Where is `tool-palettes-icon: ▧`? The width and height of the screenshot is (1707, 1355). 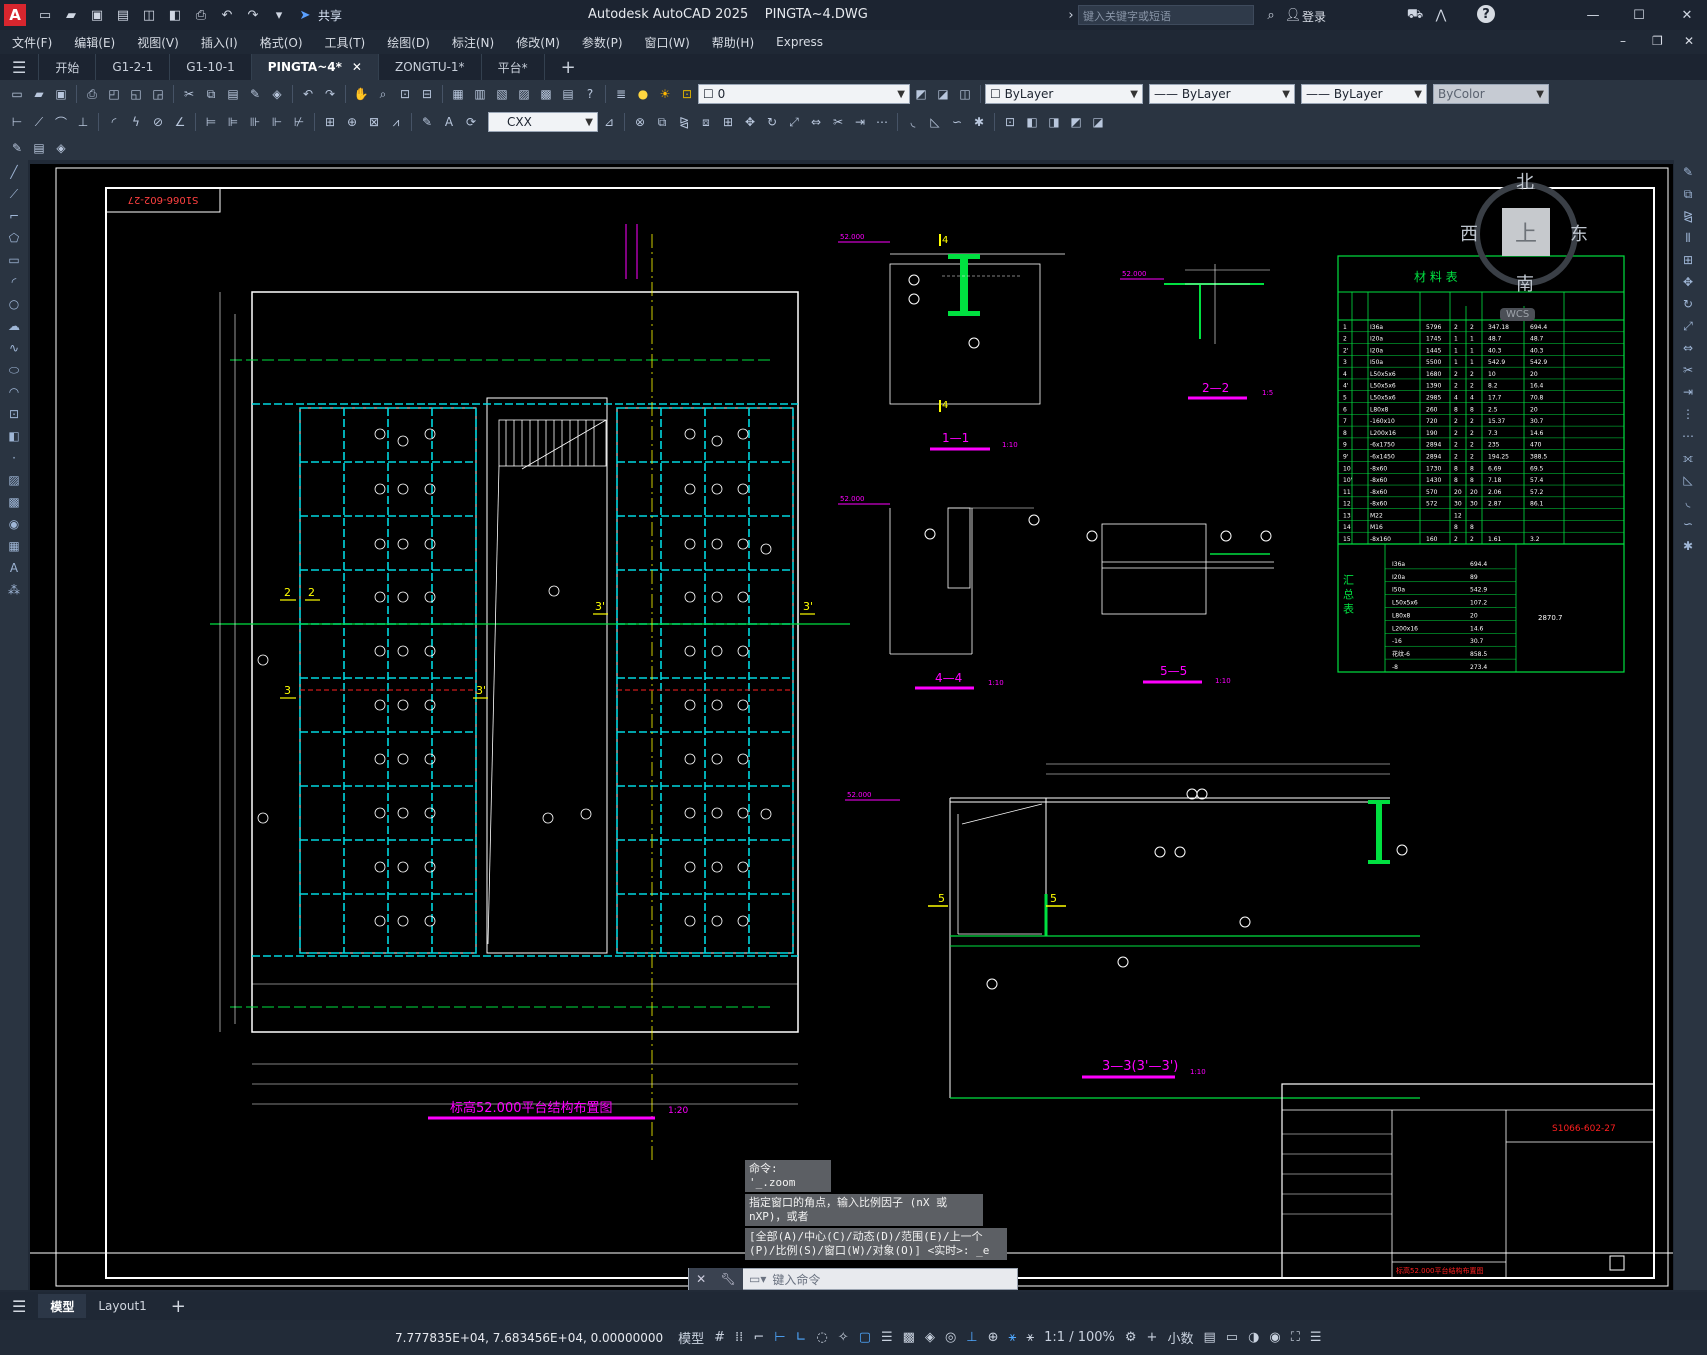 tool-palettes-icon: ▧ is located at coordinates (502, 94).